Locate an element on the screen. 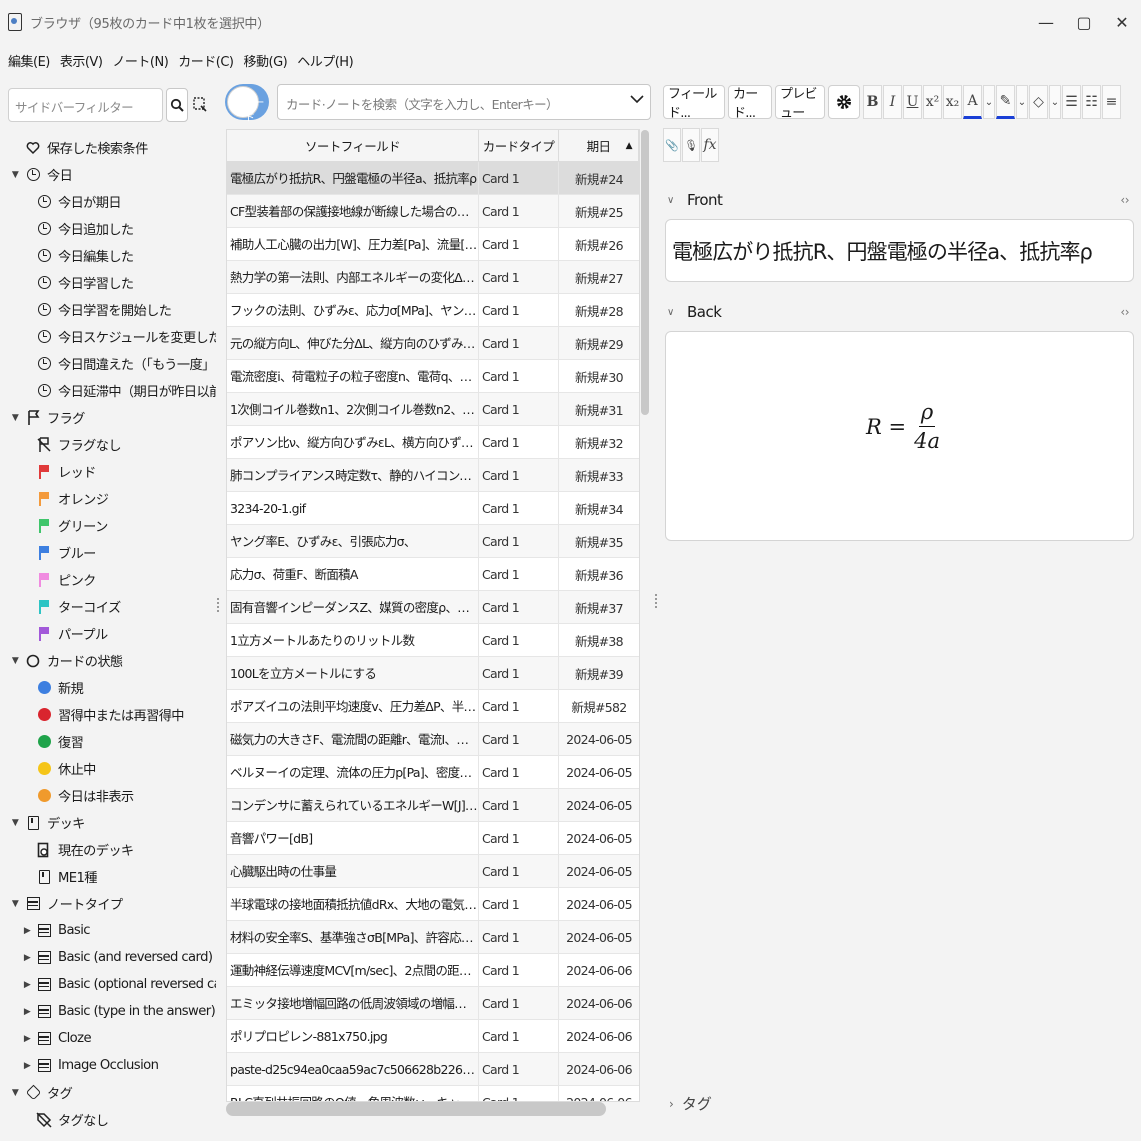 The width and height of the screenshot is (1141, 1141). sidebar-item: 新規 is located at coordinates (108, 687).